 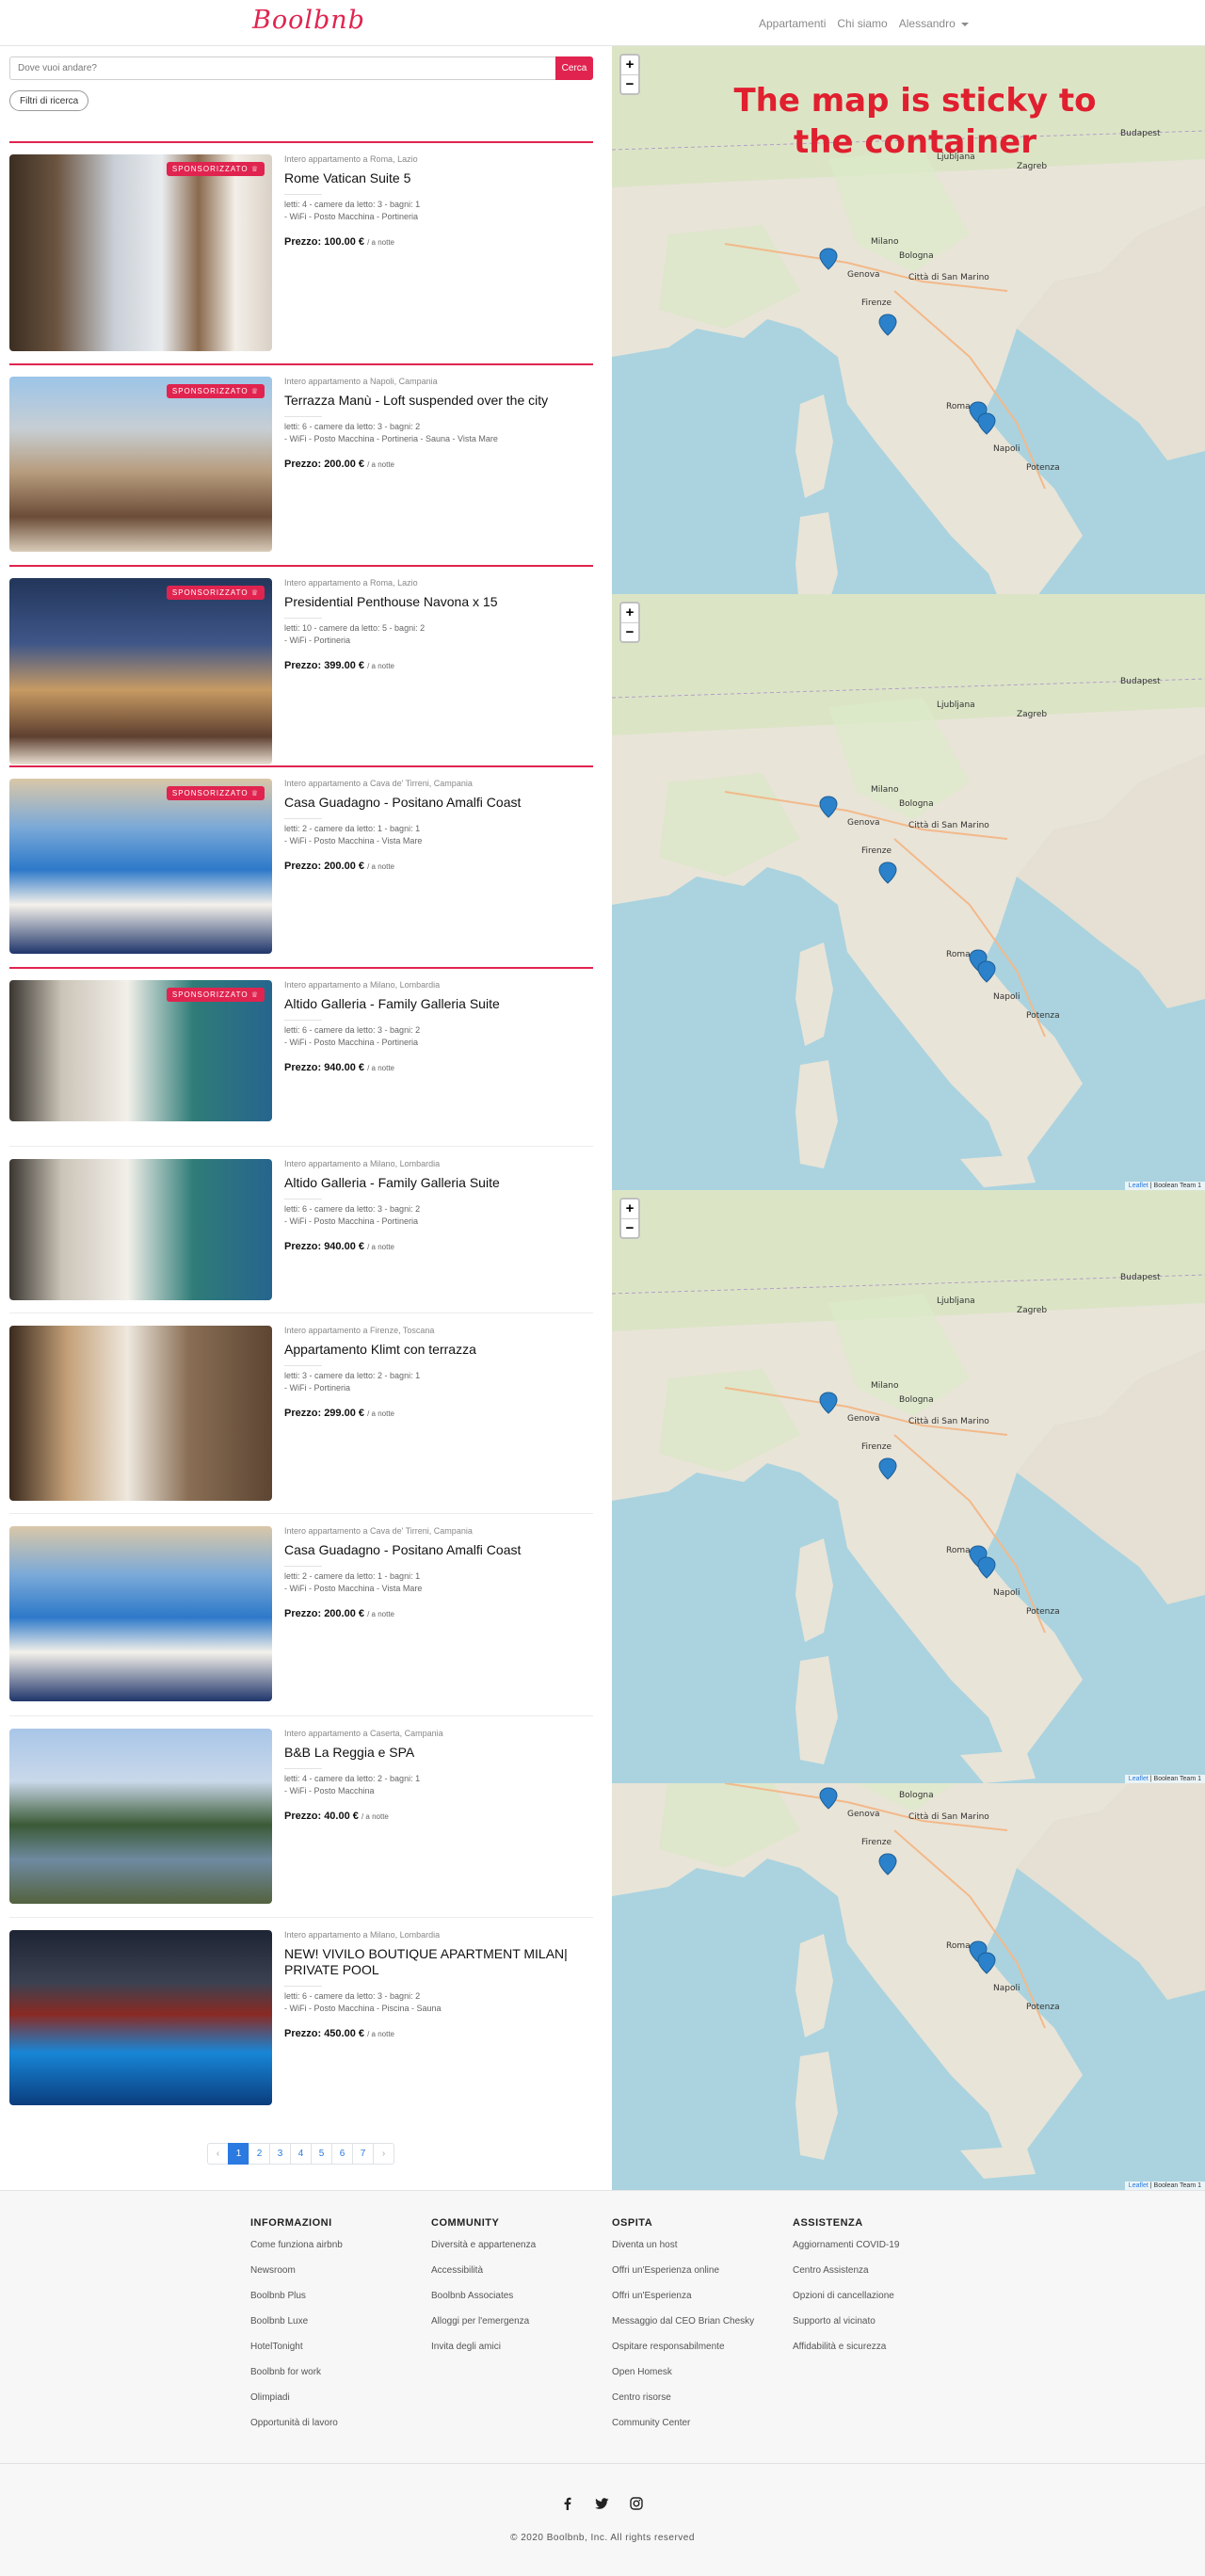 What do you see at coordinates (351, 583) in the screenshot?
I see `listing-location: Intero appartamento a Roma, Lazio` at bounding box center [351, 583].